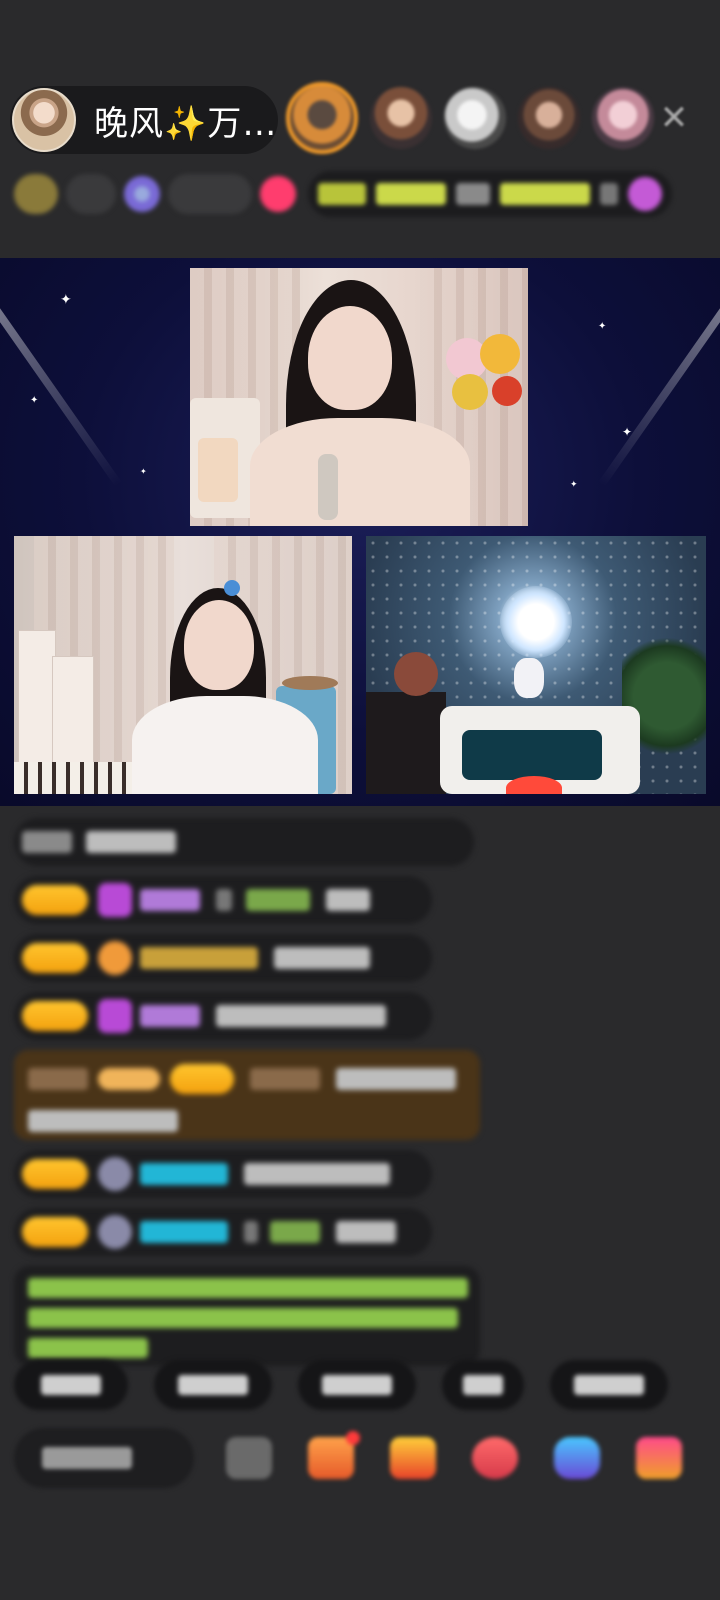 The width and height of the screenshot is (720, 1600). Describe the element at coordinates (659, 1458) in the screenshot. I see `gift-icon` at that location.